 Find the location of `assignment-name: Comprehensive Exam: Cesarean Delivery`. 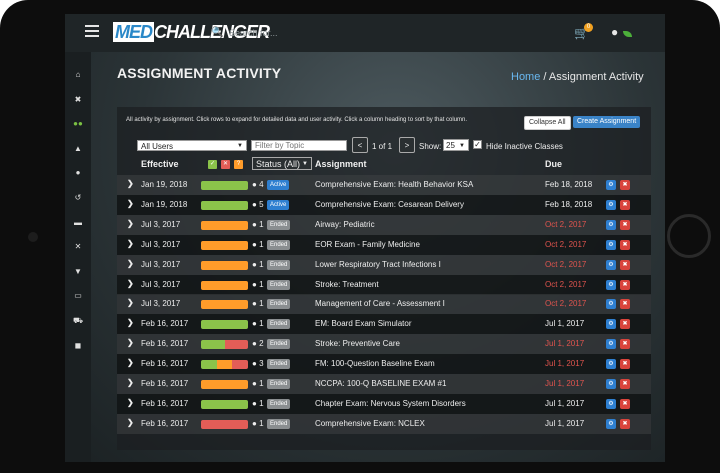

assignment-name: Comprehensive Exam: Cesarean Delivery is located at coordinates (389, 204).